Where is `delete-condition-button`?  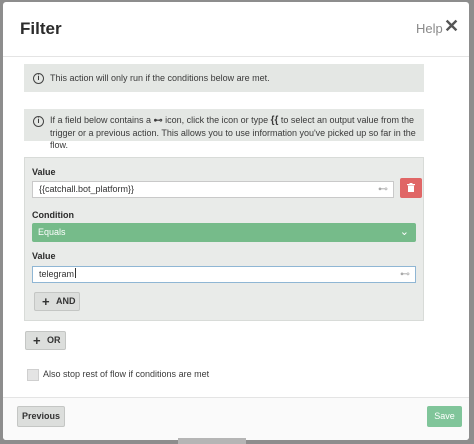 delete-condition-button is located at coordinates (411, 188).